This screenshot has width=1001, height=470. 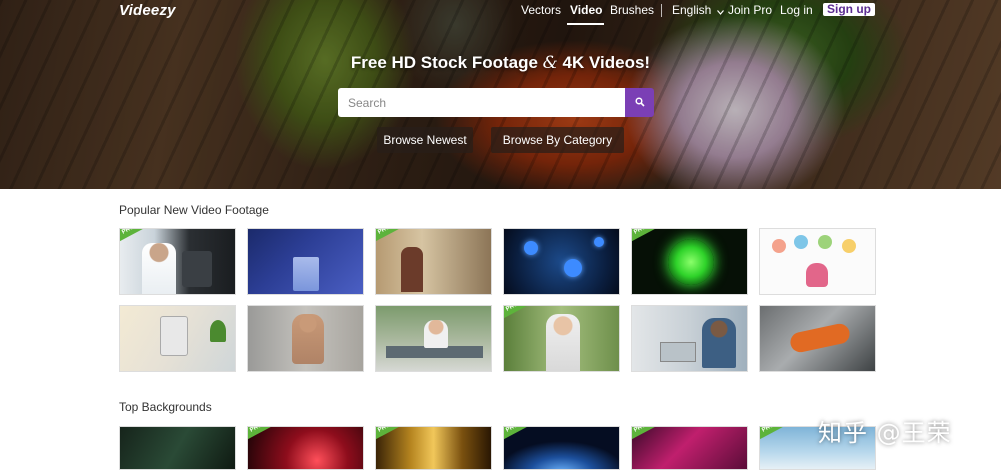 What do you see at coordinates (750, 10) in the screenshot?
I see `nav-join-pro: Join Pro` at bounding box center [750, 10].